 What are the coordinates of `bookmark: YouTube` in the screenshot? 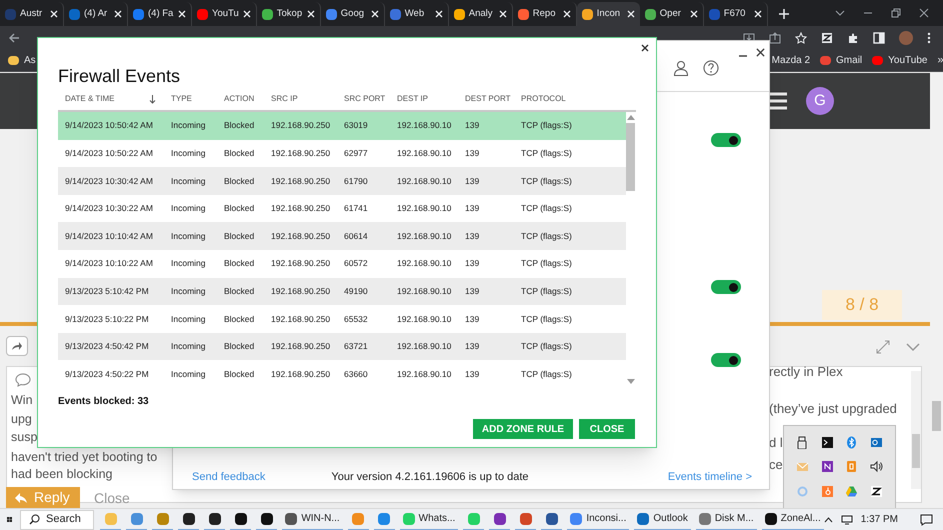 It's located at (900, 60).